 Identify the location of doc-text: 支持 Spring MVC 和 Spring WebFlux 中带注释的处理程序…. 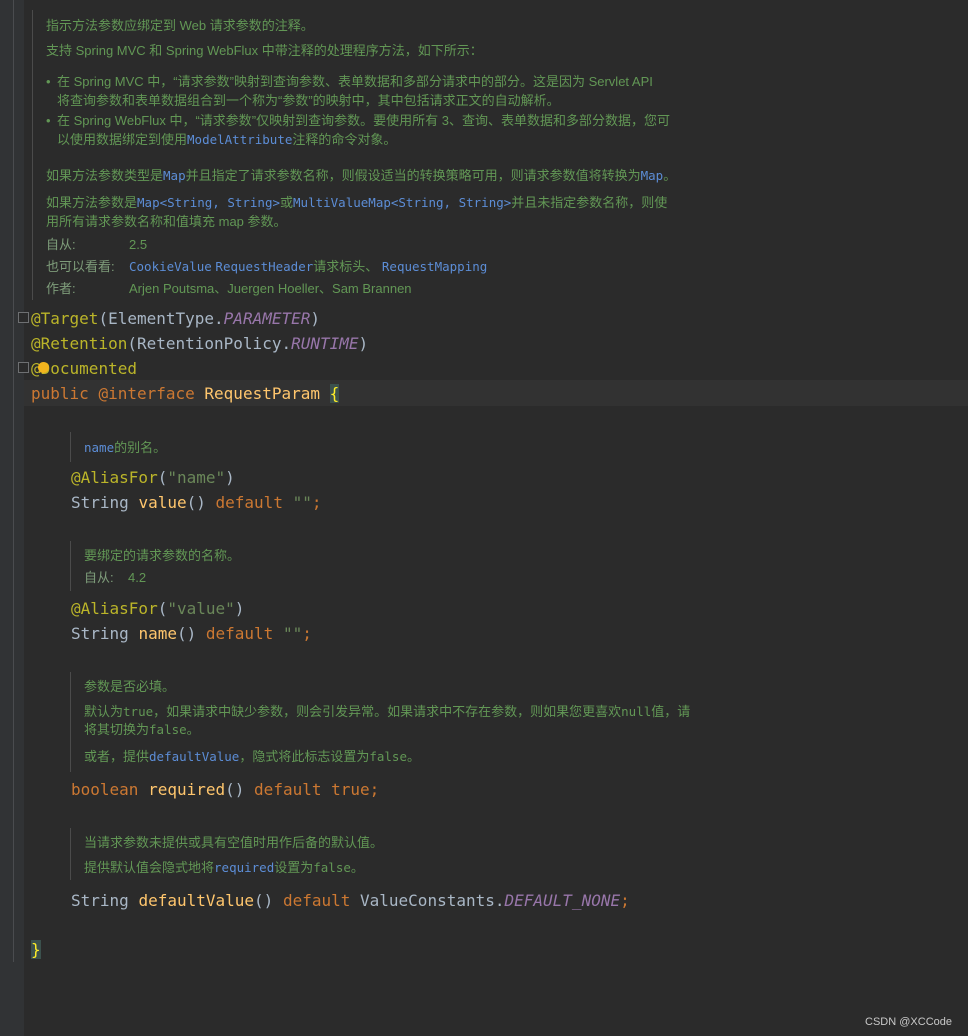
(264, 50).